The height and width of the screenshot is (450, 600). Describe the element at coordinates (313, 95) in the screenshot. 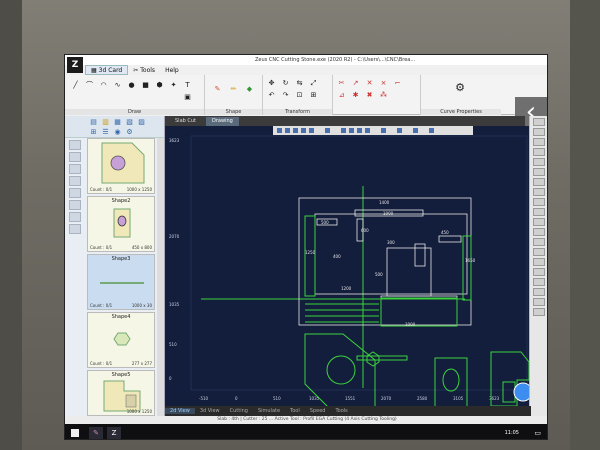

I see `array-icon: ⊞` at that location.